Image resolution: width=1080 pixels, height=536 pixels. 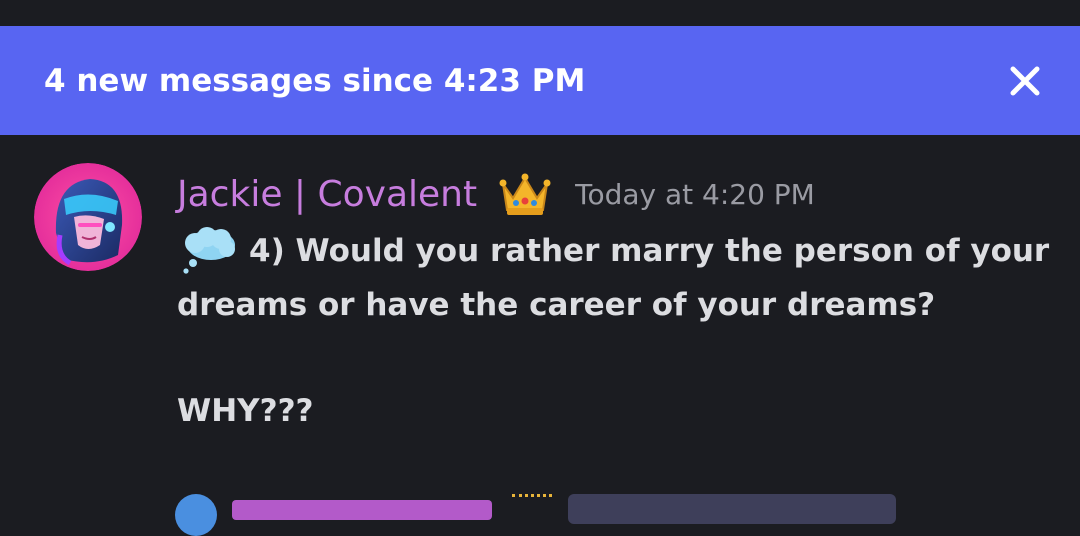 I want to click on close-icon, so click(x=1025, y=81).